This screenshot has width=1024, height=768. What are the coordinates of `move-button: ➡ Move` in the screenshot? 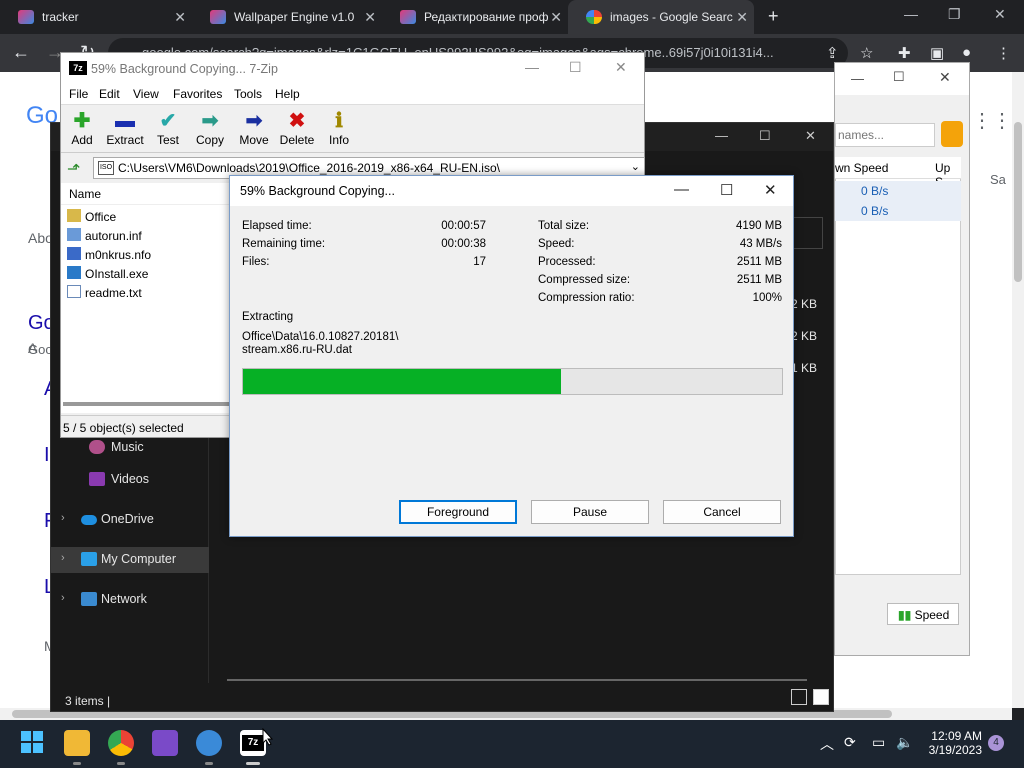 It's located at (254, 128).